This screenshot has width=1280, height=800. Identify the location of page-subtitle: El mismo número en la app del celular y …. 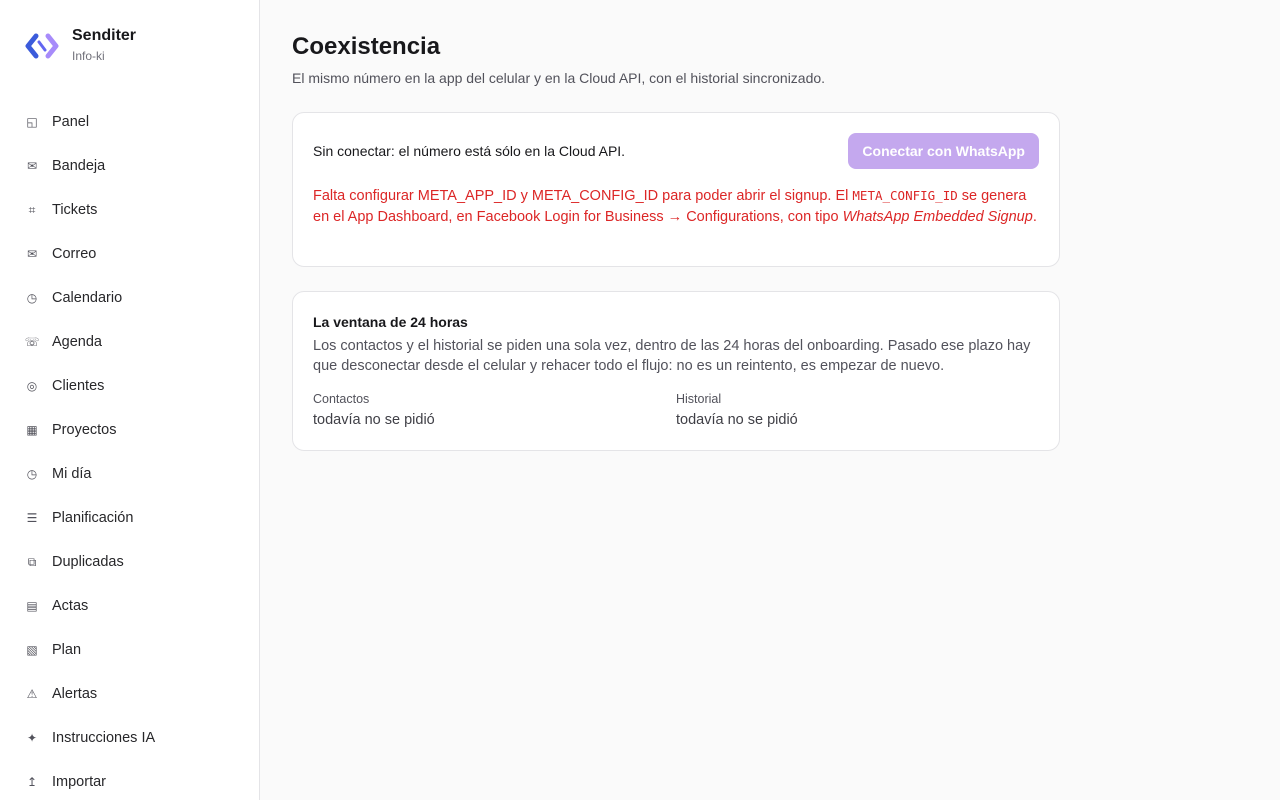
(559, 78).